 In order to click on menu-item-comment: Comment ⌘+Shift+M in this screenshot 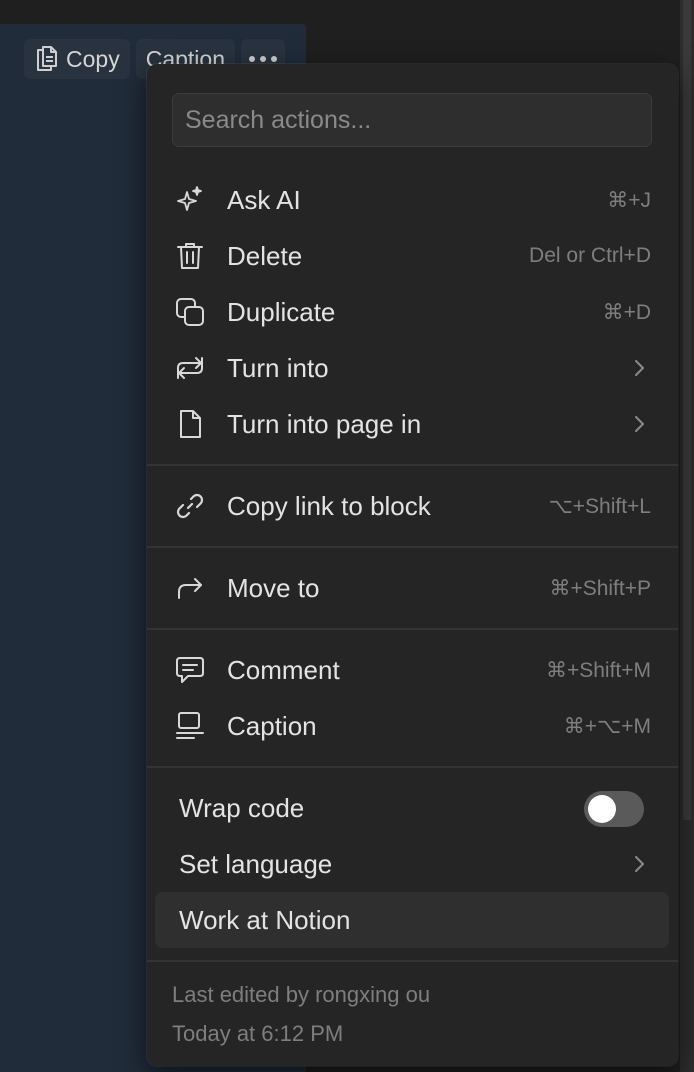, I will do `click(412, 670)`.